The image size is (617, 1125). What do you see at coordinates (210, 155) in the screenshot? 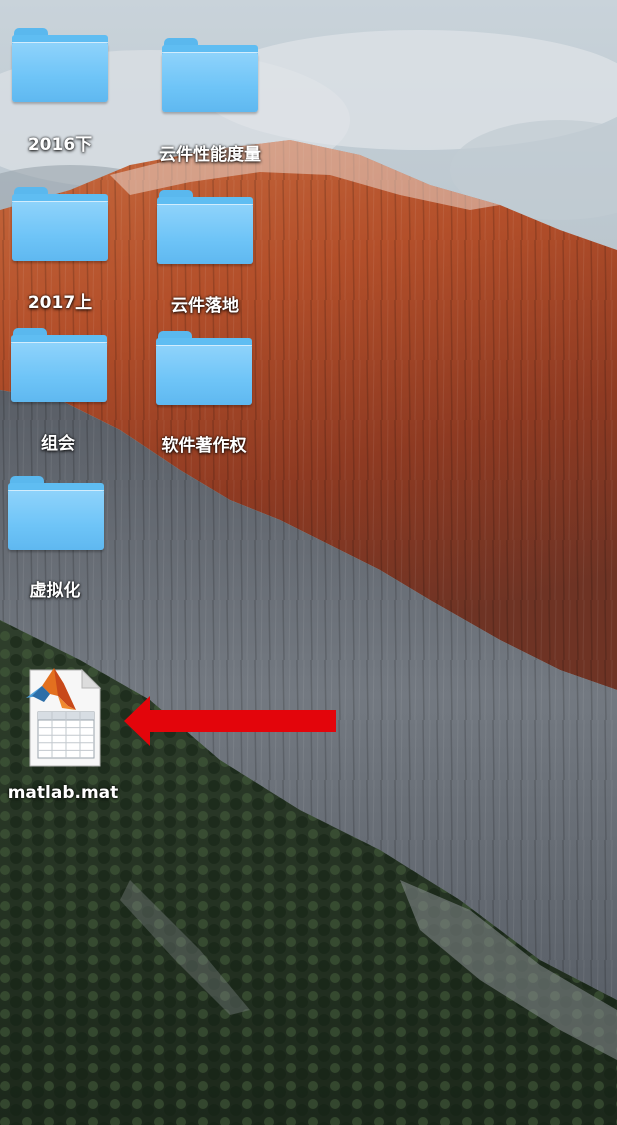
I see `folder-label: 云件性能度量` at bounding box center [210, 155].